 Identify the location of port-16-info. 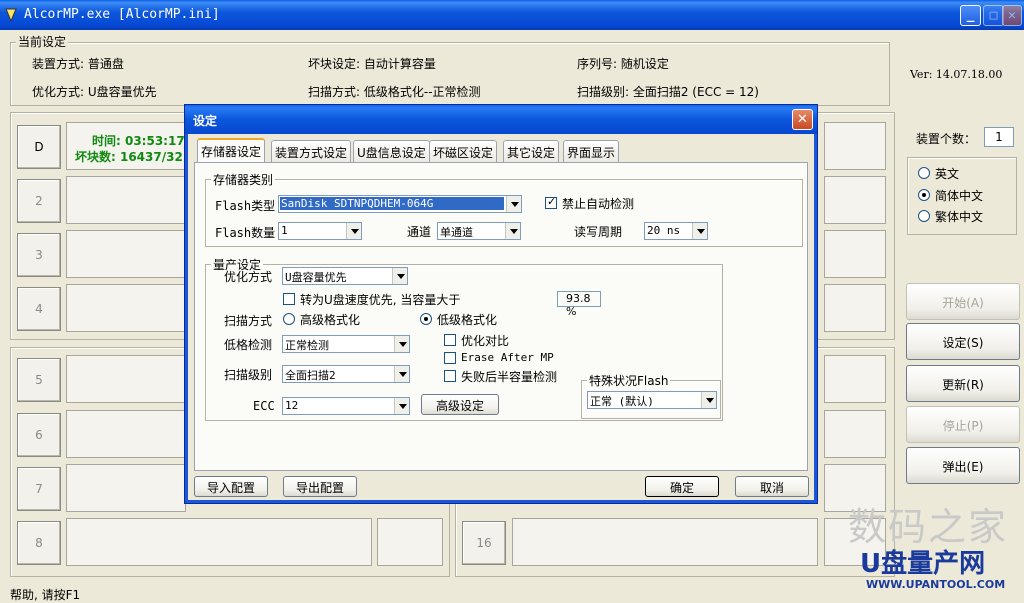
(665, 542).